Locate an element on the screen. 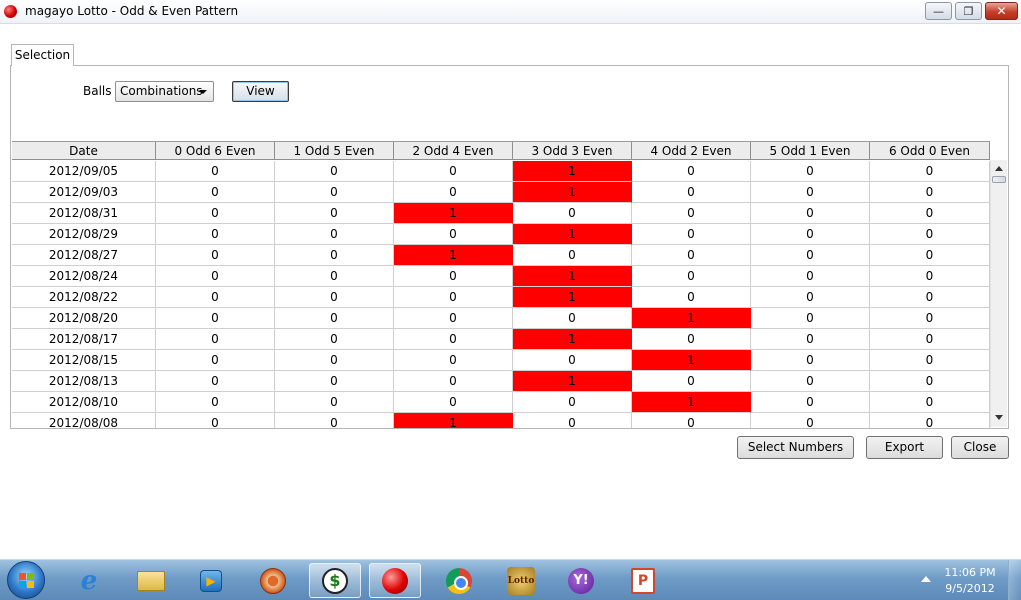 This screenshot has width=1021, height=600. column-header: 0 Odd 6 Even is located at coordinates (215, 151).